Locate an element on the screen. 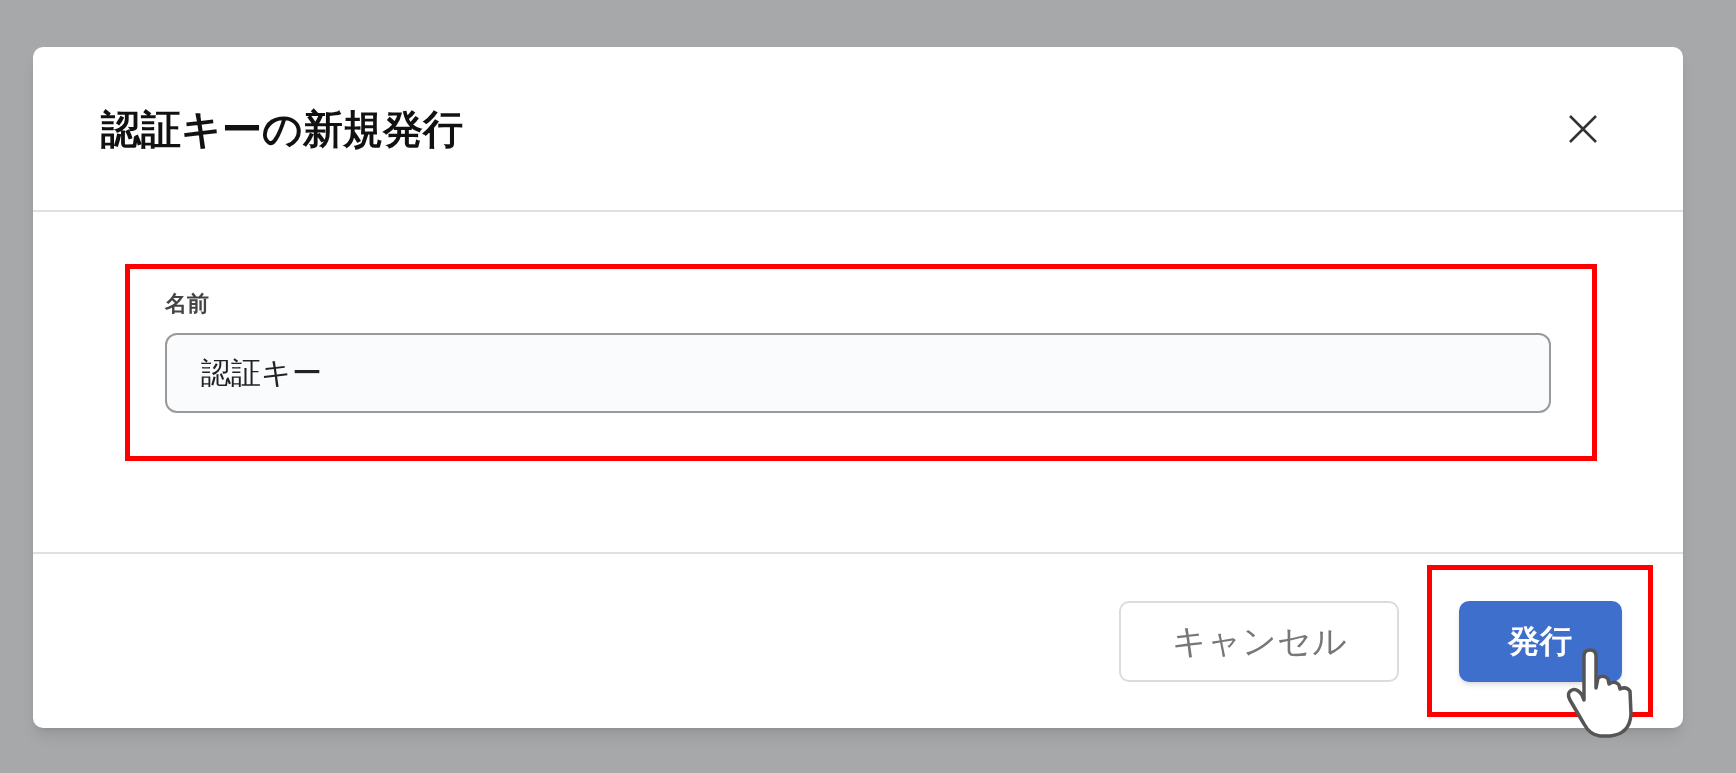 This screenshot has height=773, width=1736. name-field: 認証キー is located at coordinates (858, 373).